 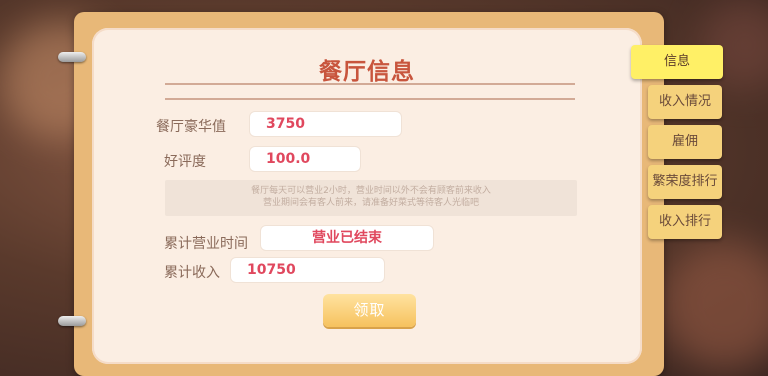 What do you see at coordinates (305, 159) in the screenshot?
I see `rating-value: 100.0` at bounding box center [305, 159].